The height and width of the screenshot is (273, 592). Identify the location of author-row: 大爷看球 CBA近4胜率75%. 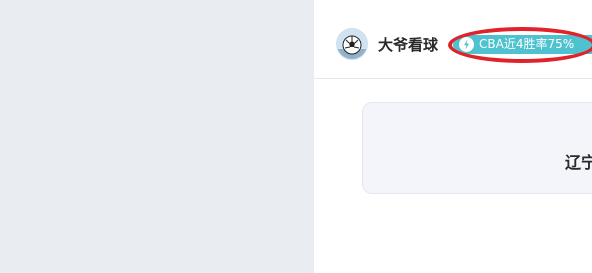
(464, 45).